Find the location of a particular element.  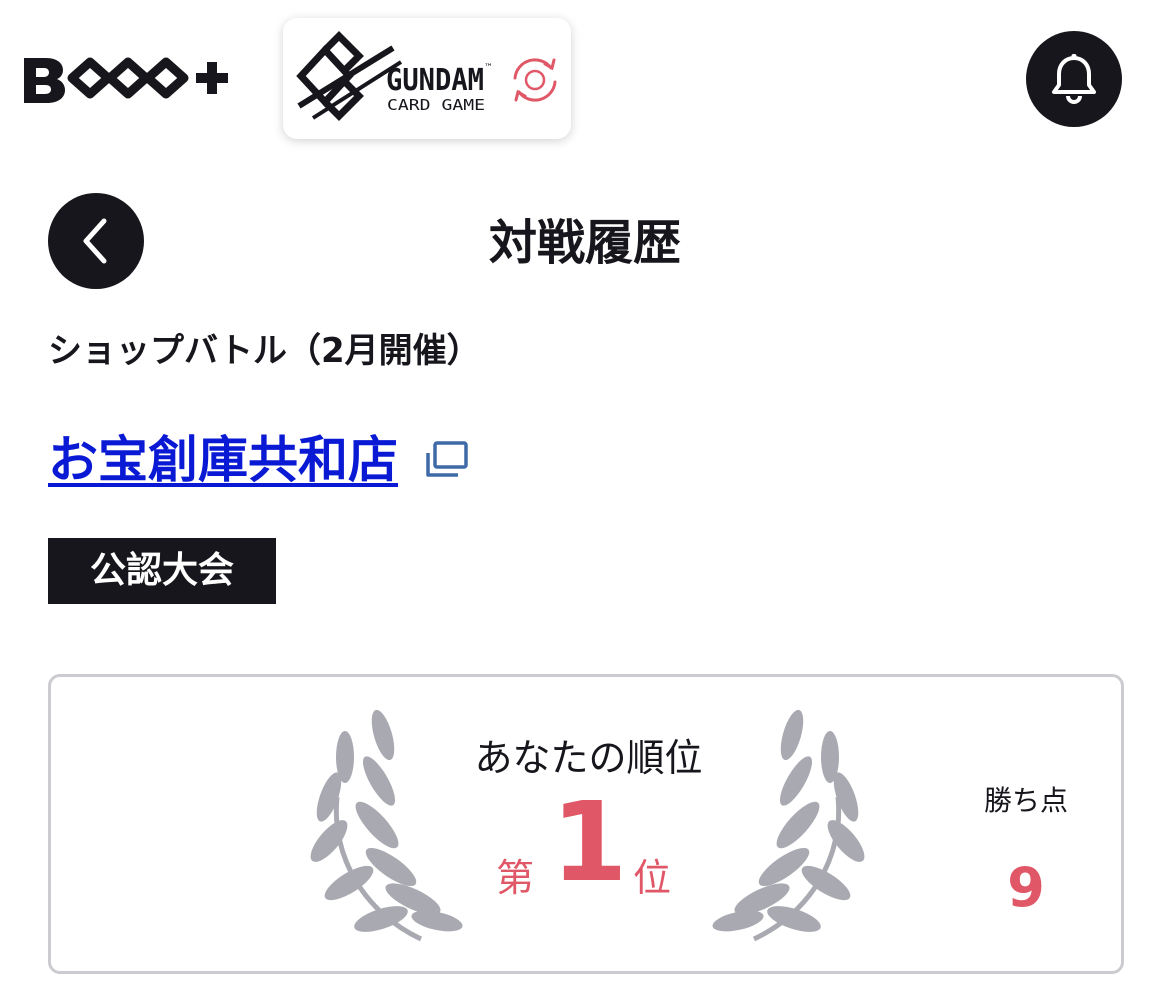

bell-icon is located at coordinates (1074, 79).